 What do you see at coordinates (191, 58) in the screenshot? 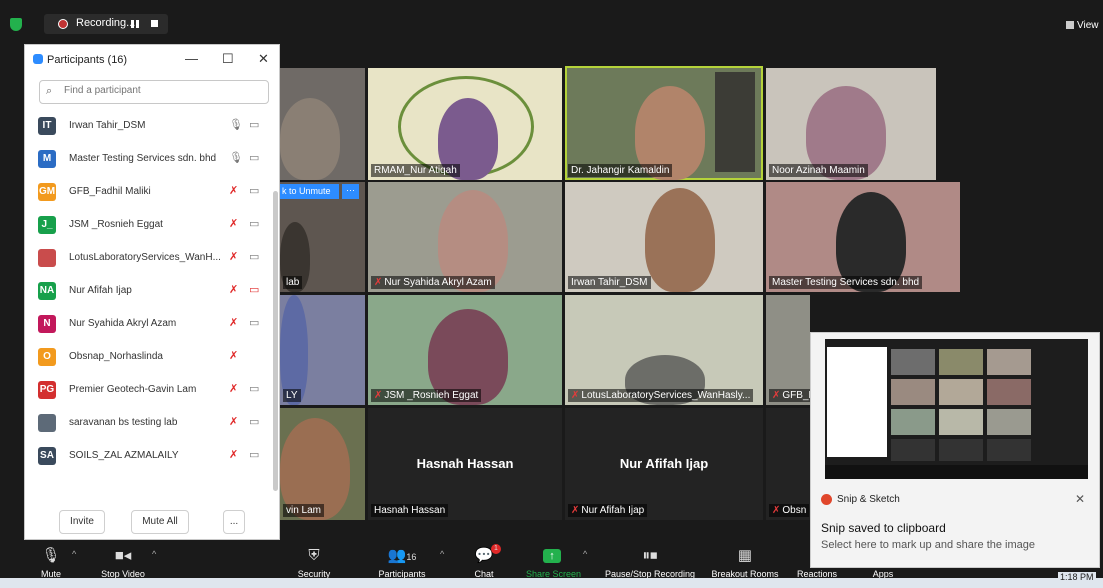
I see `minimize-button: —` at bounding box center [191, 58].